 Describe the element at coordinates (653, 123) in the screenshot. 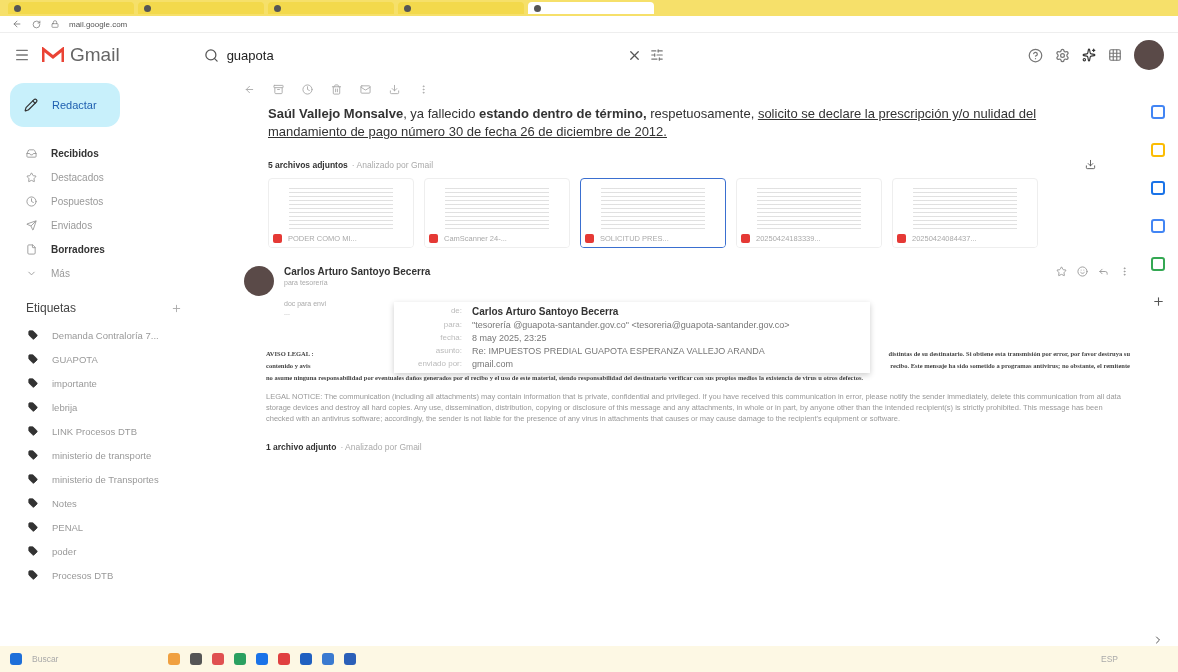

I see `message-text: Saúl Vallejo Monsalve, ya fallecido estando dentro de término, respetuosamente, solicito se declare la prescripción y/o nulidad del mandamiento de pago número 30 de fecha 26 de diciembre de 2012.` at that location.